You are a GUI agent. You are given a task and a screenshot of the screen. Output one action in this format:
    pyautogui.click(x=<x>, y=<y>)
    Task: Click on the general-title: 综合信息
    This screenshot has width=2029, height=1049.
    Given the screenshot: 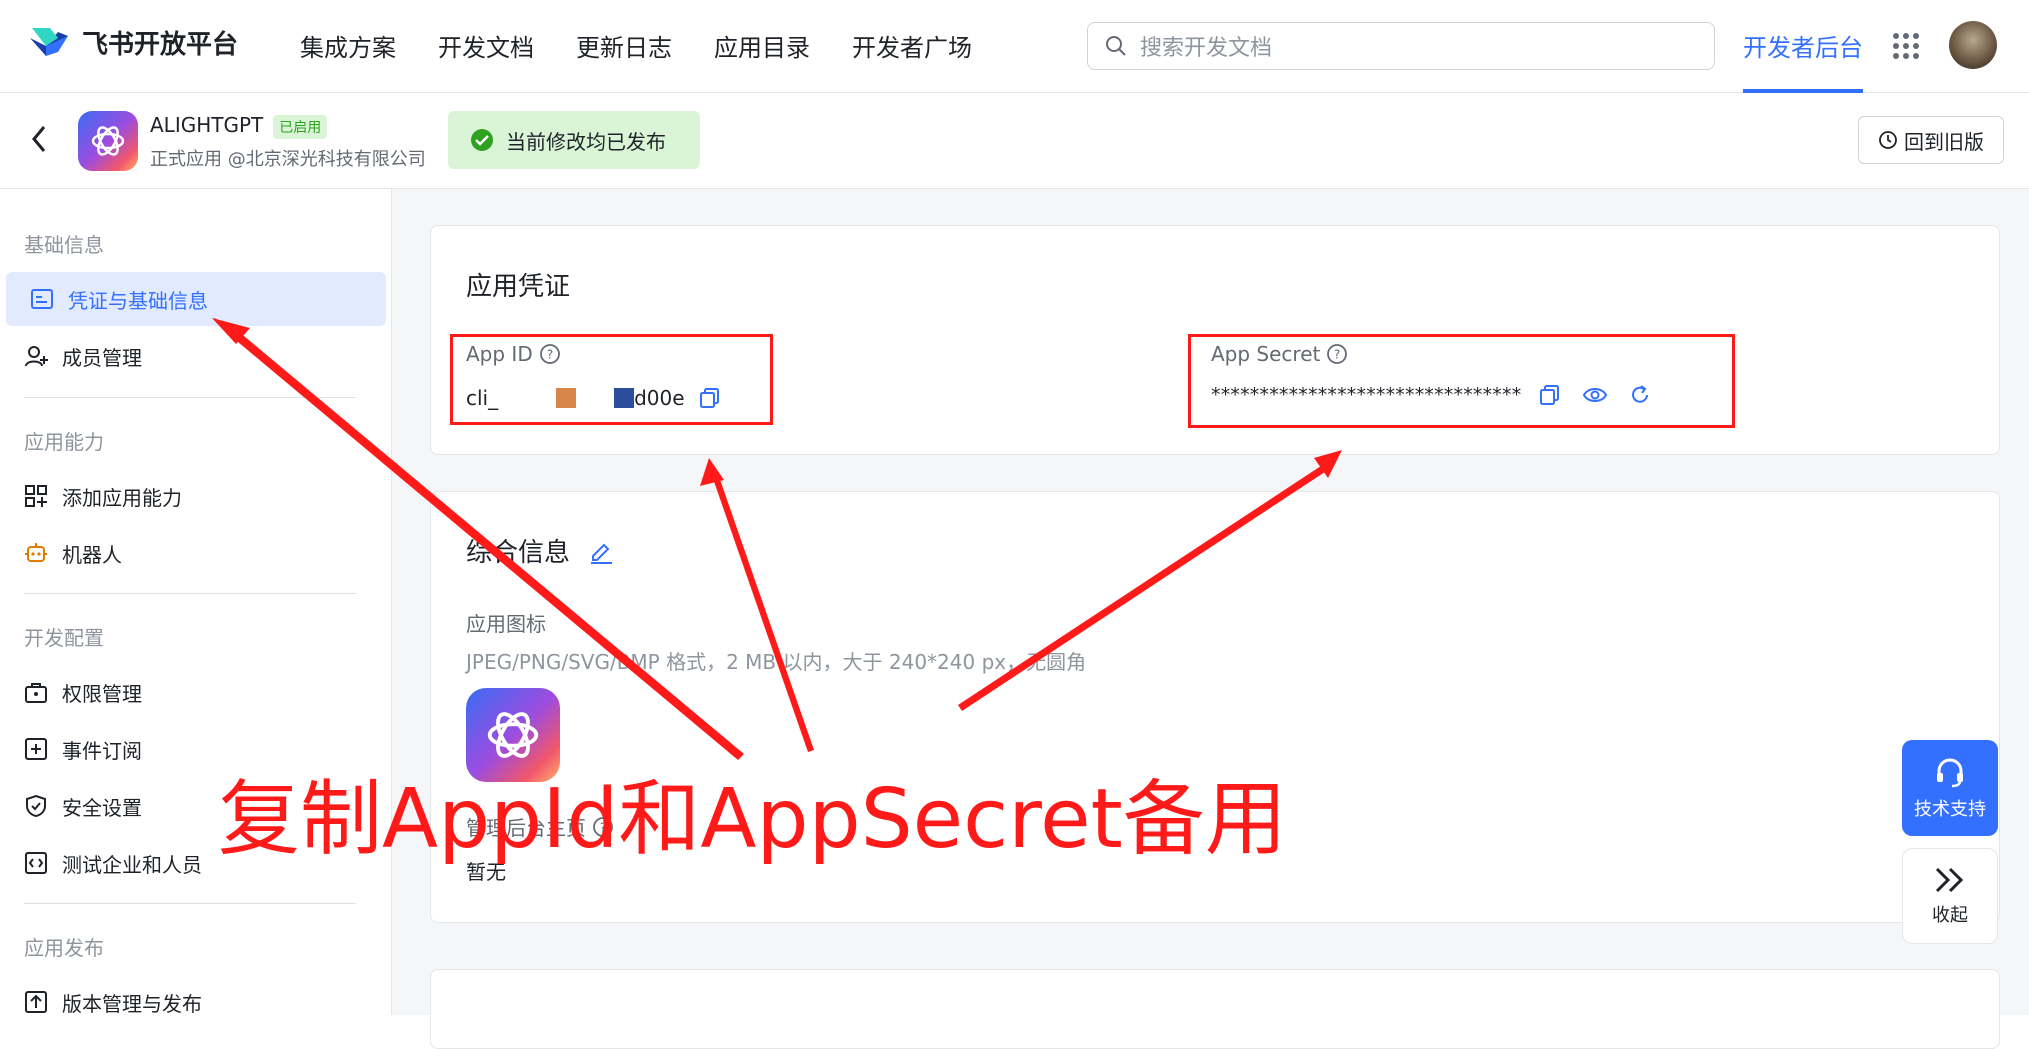 What is the action you would take?
    pyautogui.click(x=540, y=550)
    